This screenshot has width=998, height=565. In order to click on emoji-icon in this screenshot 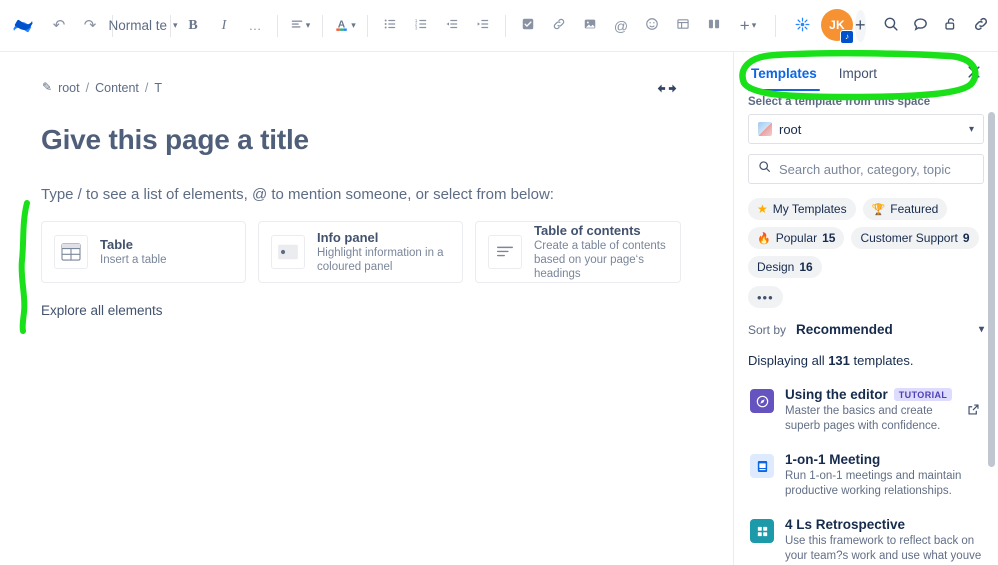, I will do `click(652, 25)`.